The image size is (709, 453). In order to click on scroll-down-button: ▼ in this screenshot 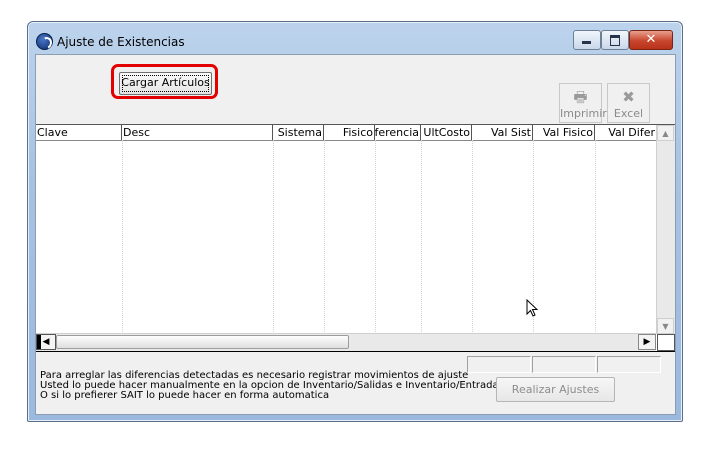, I will do `click(665, 326)`.